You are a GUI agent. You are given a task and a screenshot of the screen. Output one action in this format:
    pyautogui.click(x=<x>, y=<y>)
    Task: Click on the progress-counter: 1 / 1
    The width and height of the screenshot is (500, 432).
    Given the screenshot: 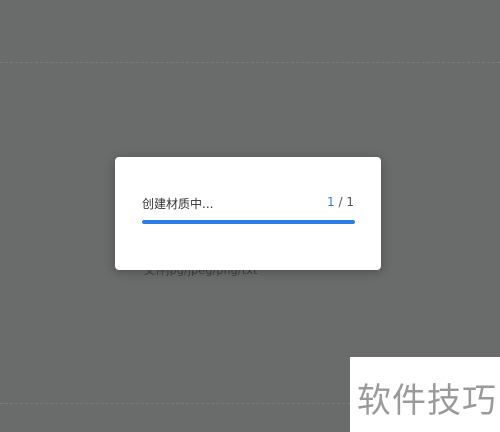 What is the action you would take?
    pyautogui.click(x=340, y=202)
    